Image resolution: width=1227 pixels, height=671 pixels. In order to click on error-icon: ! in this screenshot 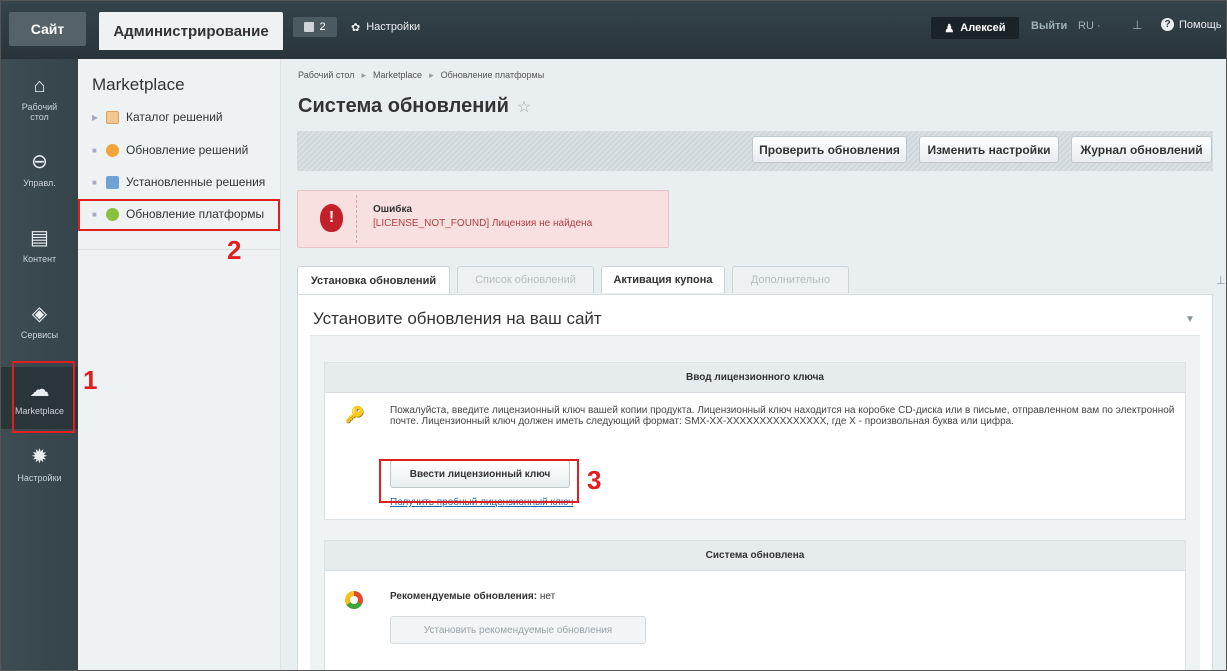, I will do `click(331, 218)`.